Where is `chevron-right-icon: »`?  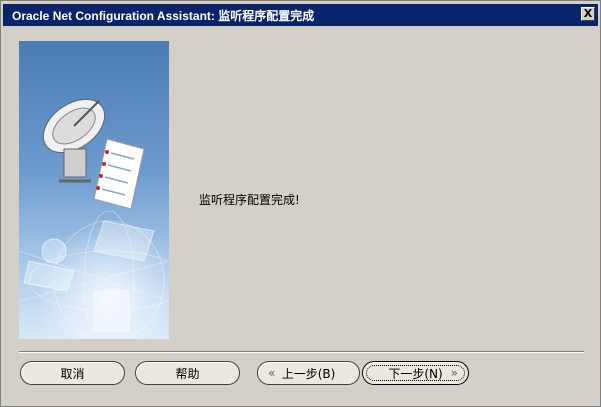 chevron-right-icon: » is located at coordinates (454, 373).